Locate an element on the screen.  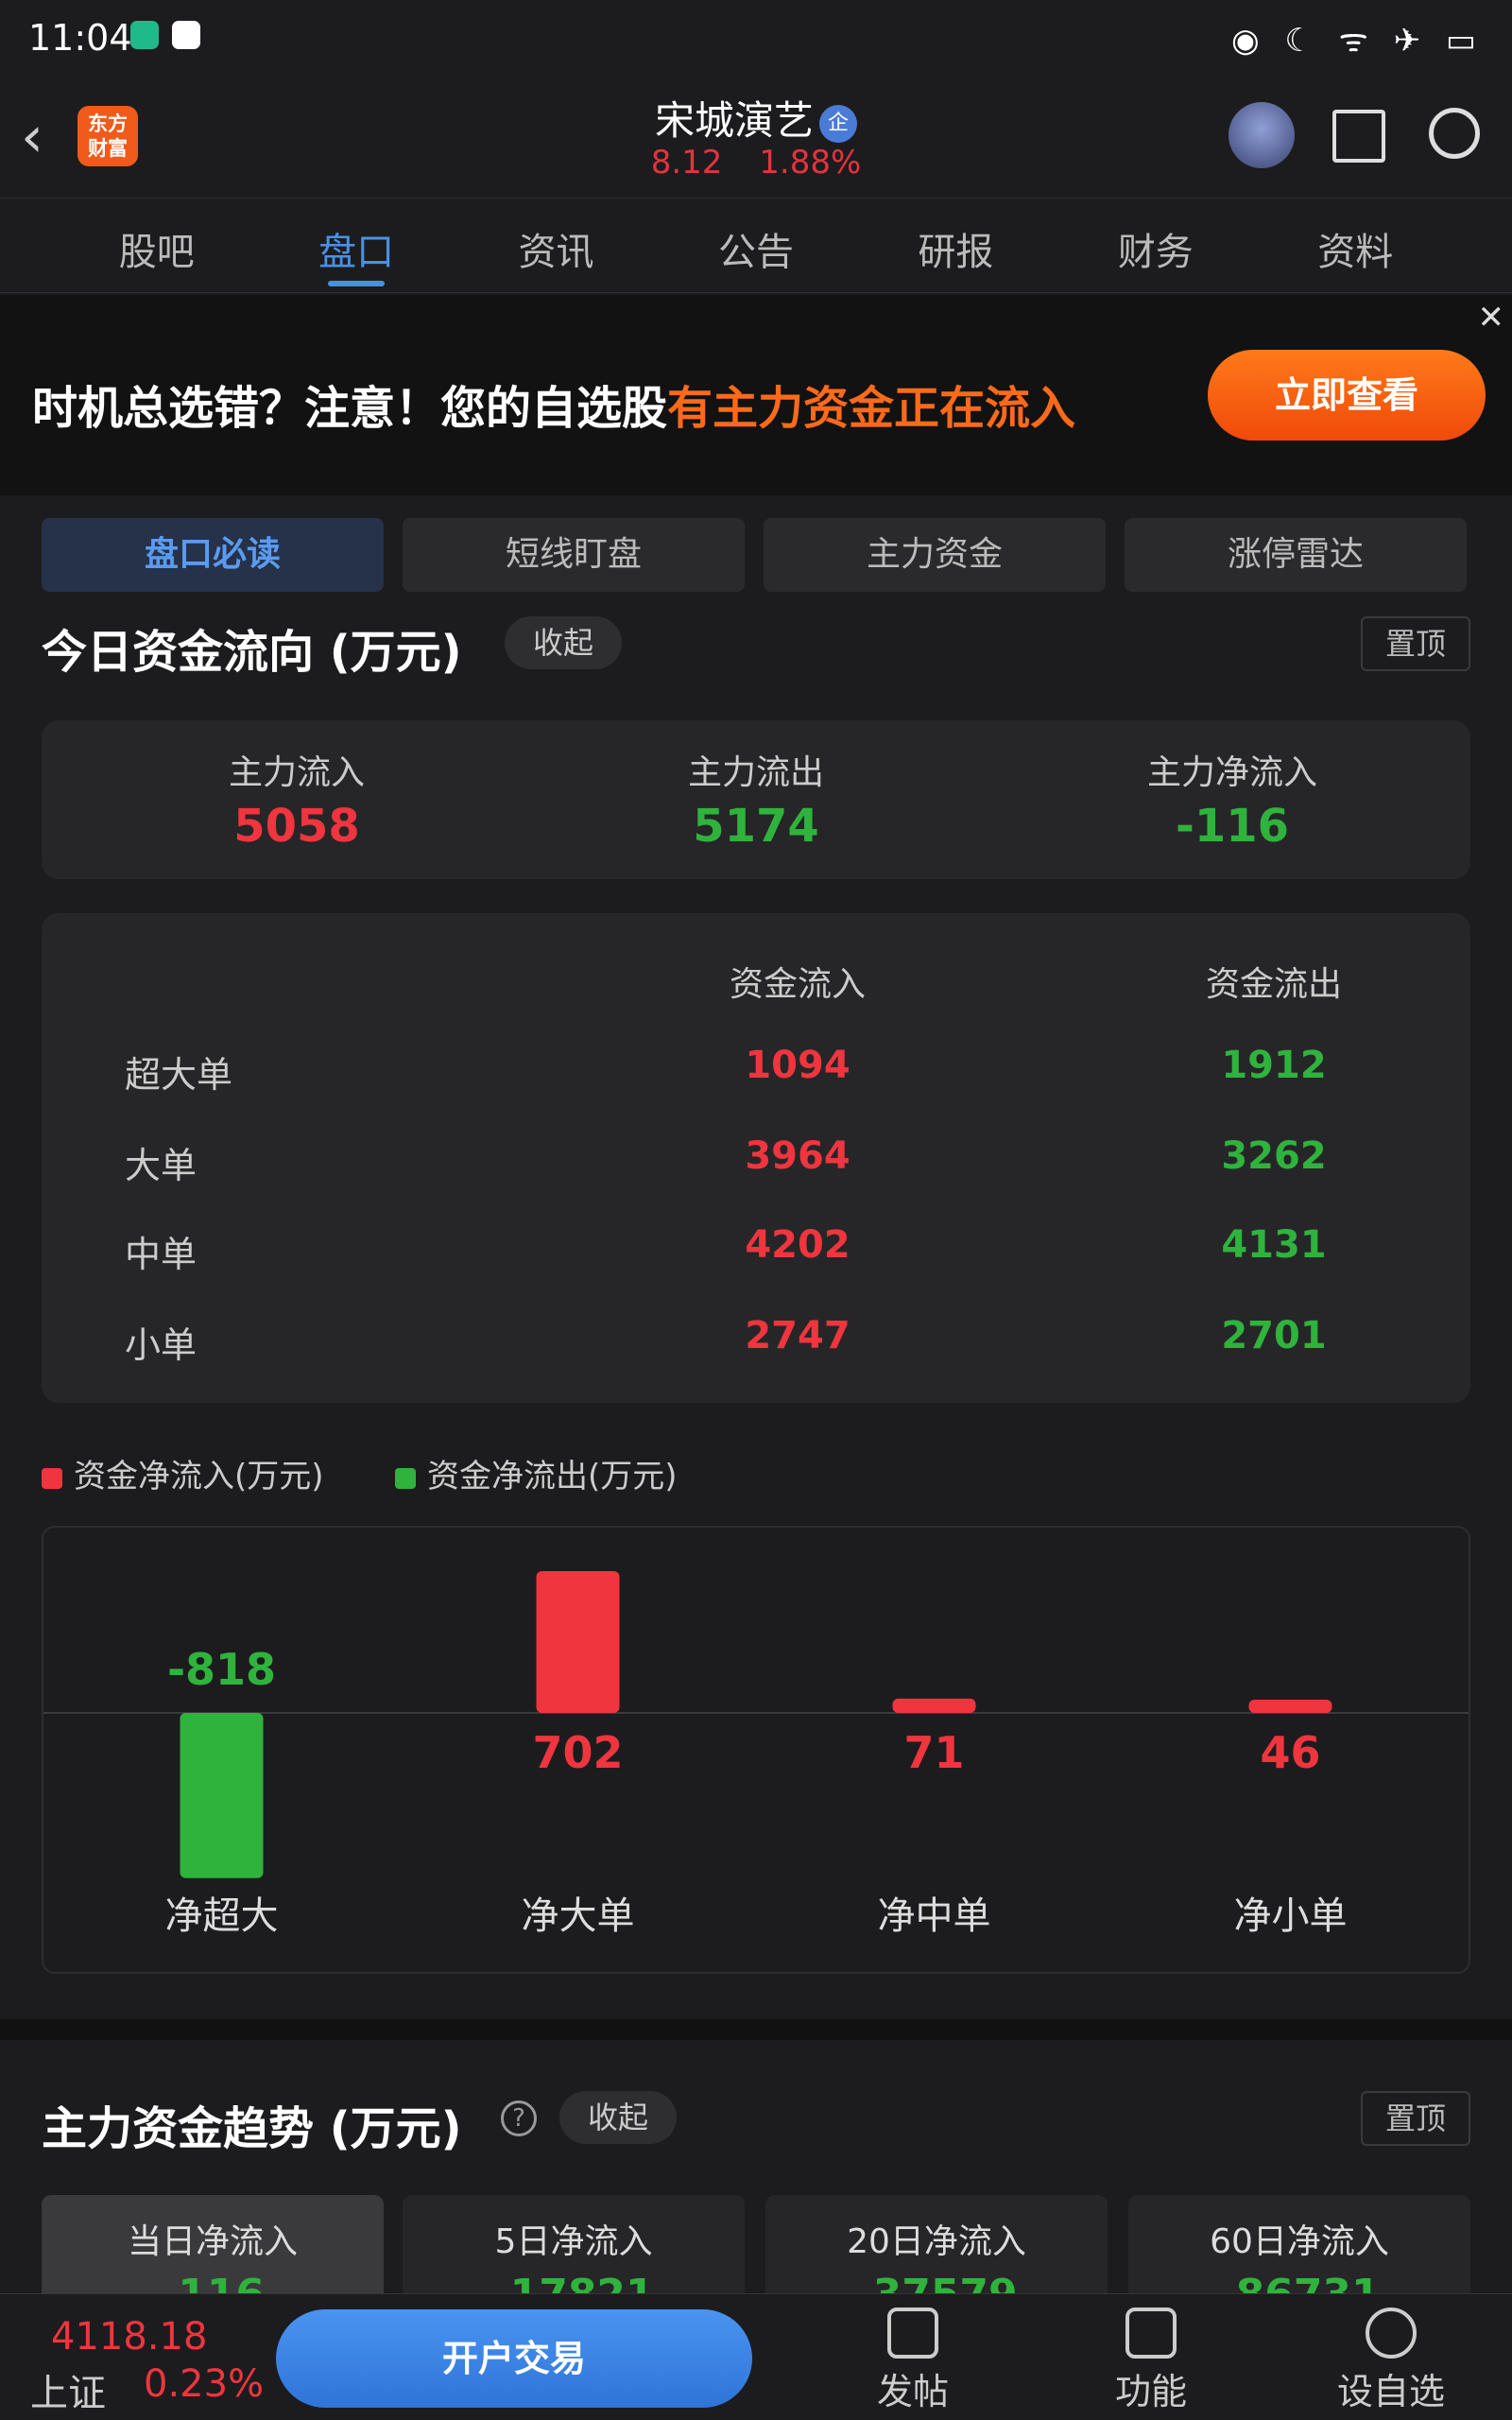
trend-tab-5d: 5日净流入 -17821 is located at coordinates (574, 2252).